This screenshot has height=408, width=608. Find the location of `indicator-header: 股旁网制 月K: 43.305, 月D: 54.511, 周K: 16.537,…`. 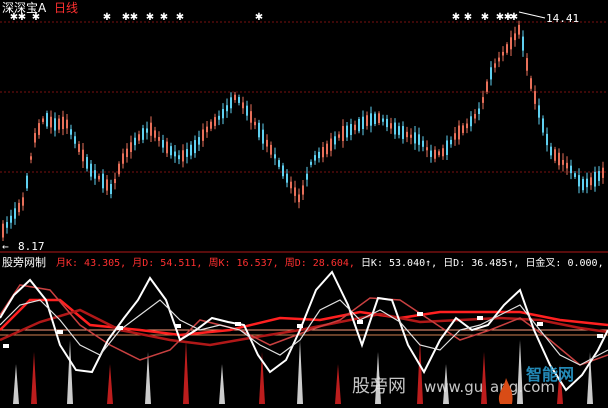

indicator-header: 股旁网制 月K: 43.305, 月D: 54.511, 周K: 16.537,… is located at coordinates (303, 262).